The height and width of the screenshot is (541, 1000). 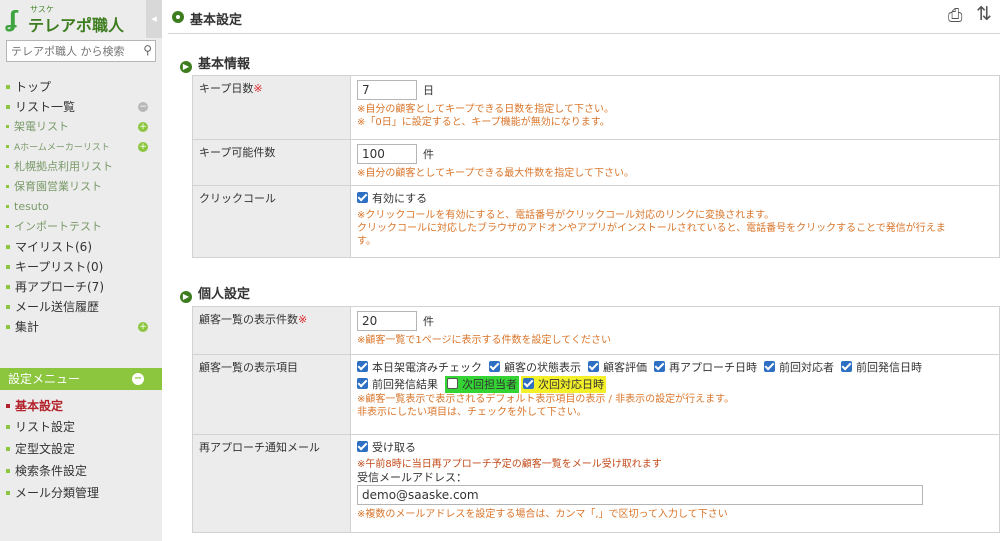 I want to click on nav-label: tesuto, so click(x=31, y=206).